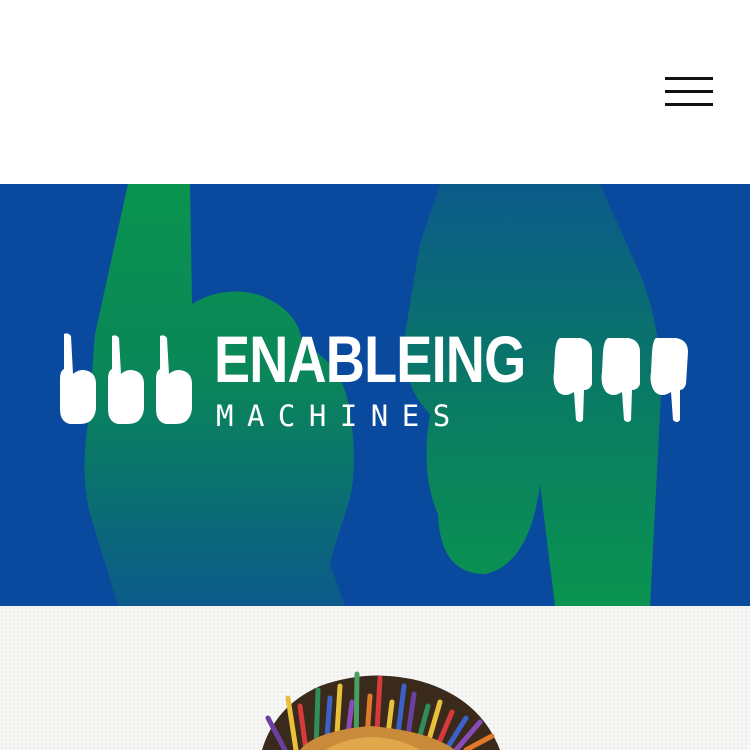  I want to click on brand-subtitle: MACHINES, so click(340, 416).